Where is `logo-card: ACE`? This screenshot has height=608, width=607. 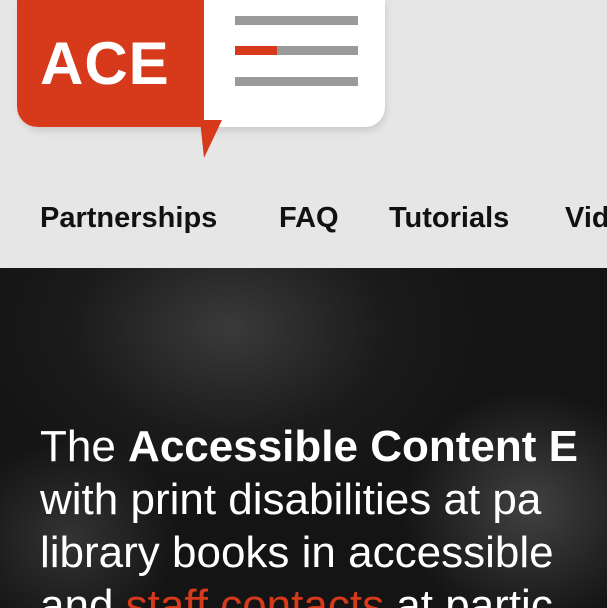 logo-card: ACE is located at coordinates (201, 63).